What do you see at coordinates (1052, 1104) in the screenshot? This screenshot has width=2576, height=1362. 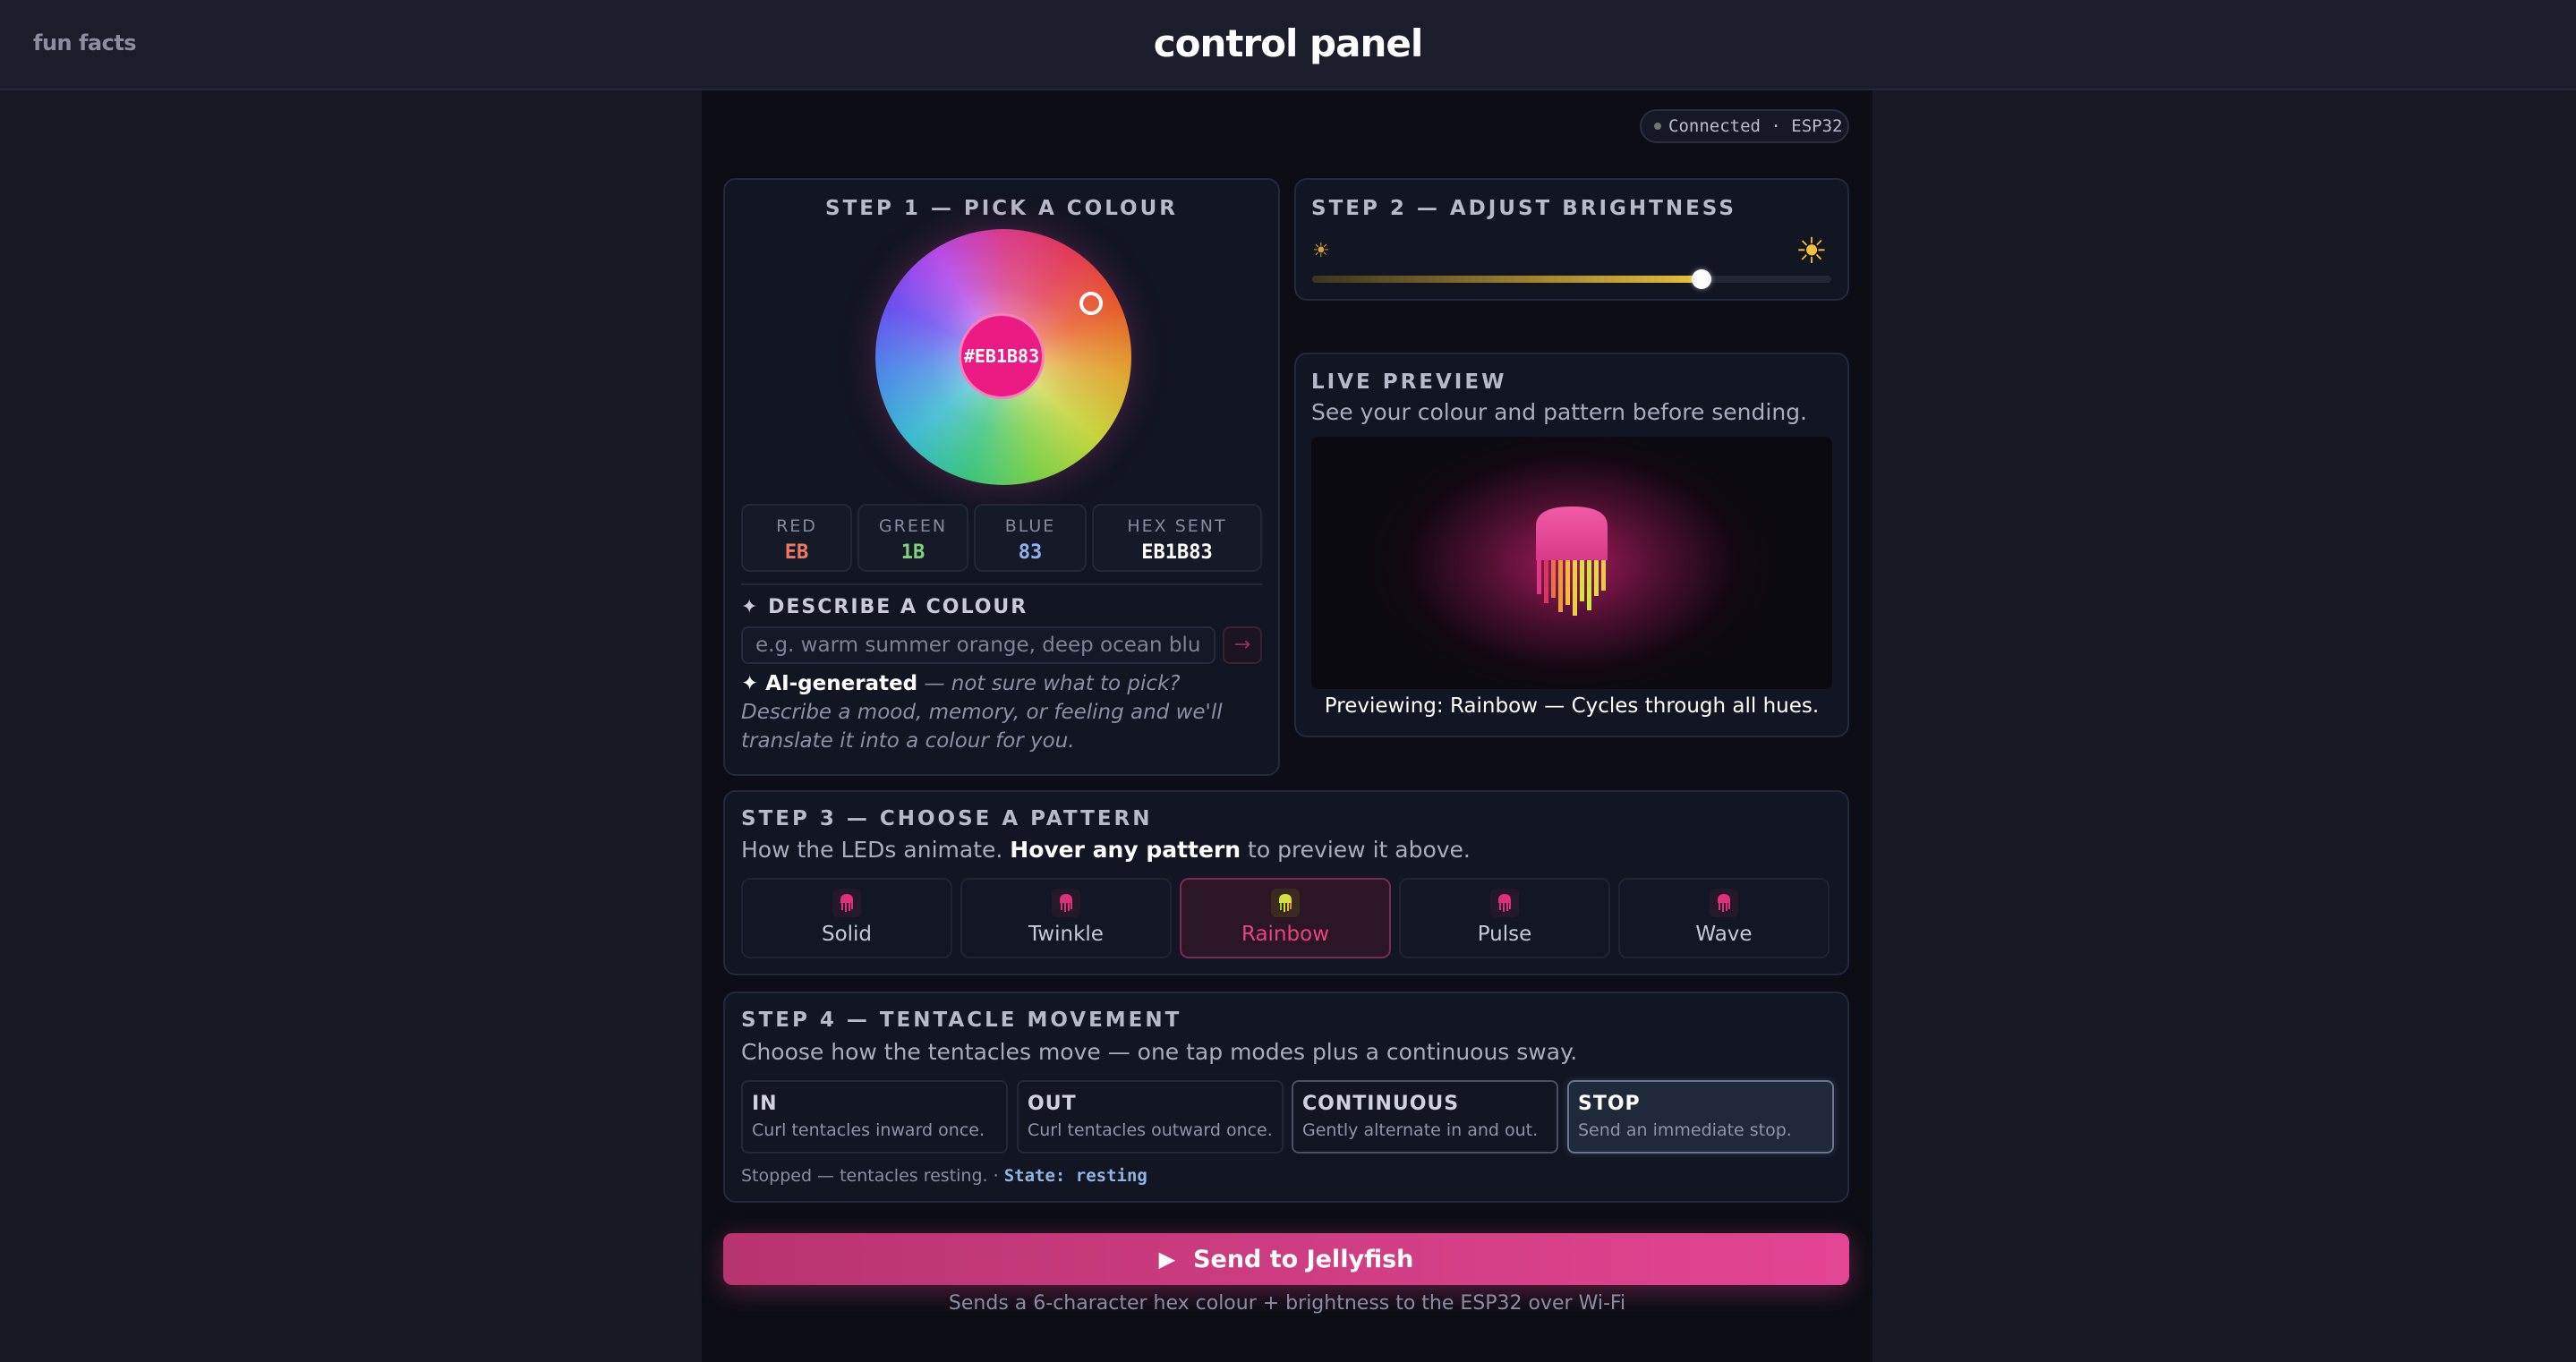 I see `movement-label: OUT` at bounding box center [1052, 1104].